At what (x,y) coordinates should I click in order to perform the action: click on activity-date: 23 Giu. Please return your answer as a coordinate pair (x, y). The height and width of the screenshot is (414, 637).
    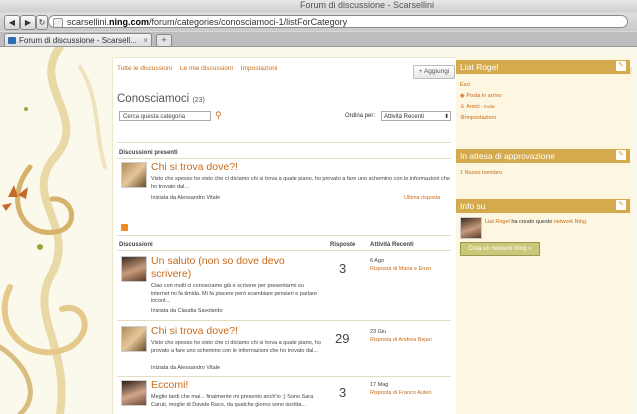
    Looking at the image, I should click on (378, 332).